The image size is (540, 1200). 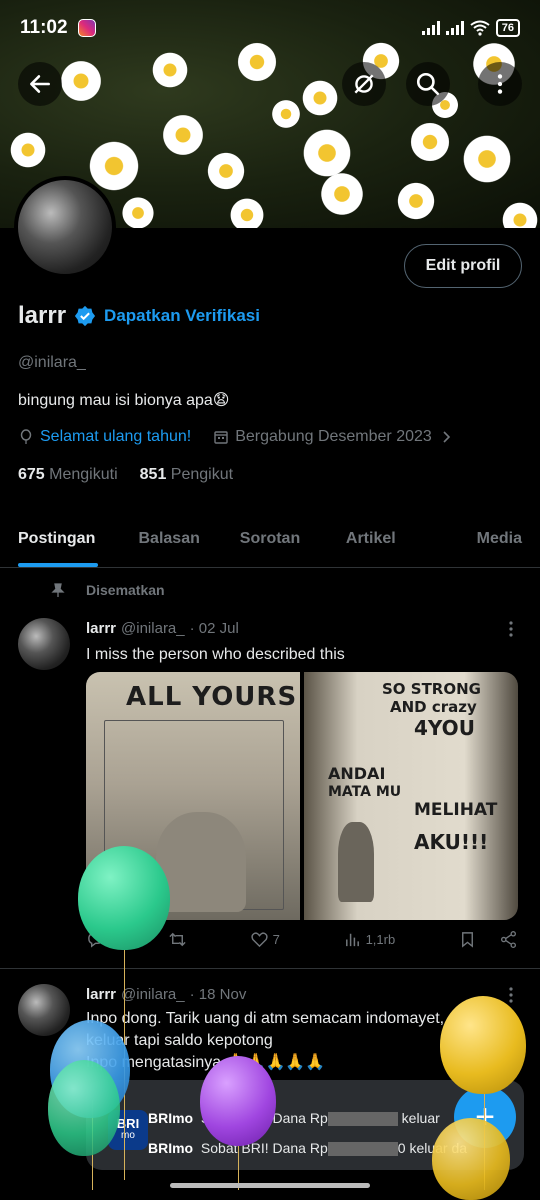 What do you see at coordinates (370, 538) in the screenshot?
I see `tab-articles: Artikel` at bounding box center [370, 538].